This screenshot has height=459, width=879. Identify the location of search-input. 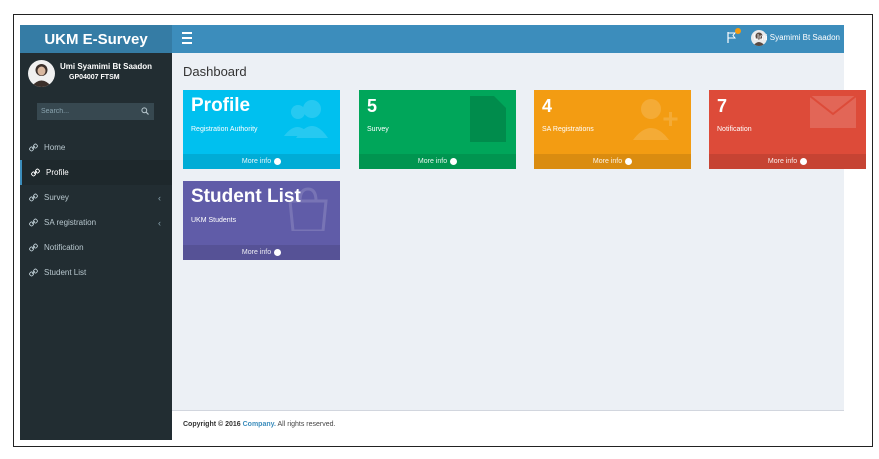
(91, 111).